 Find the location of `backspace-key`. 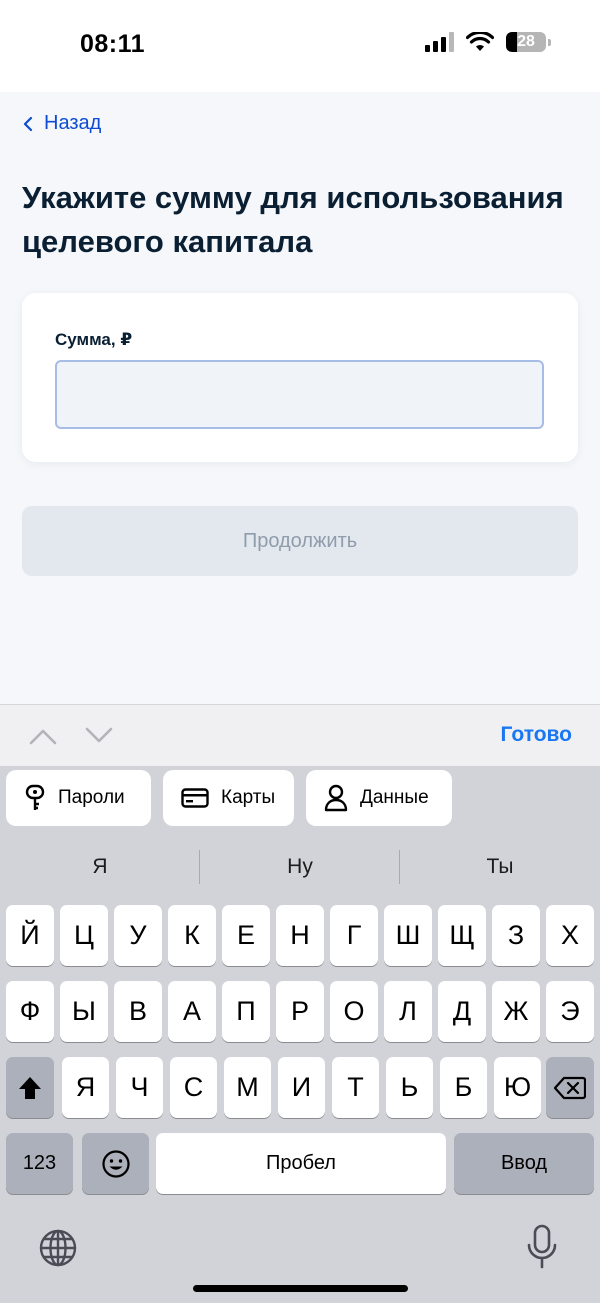

backspace-key is located at coordinates (570, 1087).